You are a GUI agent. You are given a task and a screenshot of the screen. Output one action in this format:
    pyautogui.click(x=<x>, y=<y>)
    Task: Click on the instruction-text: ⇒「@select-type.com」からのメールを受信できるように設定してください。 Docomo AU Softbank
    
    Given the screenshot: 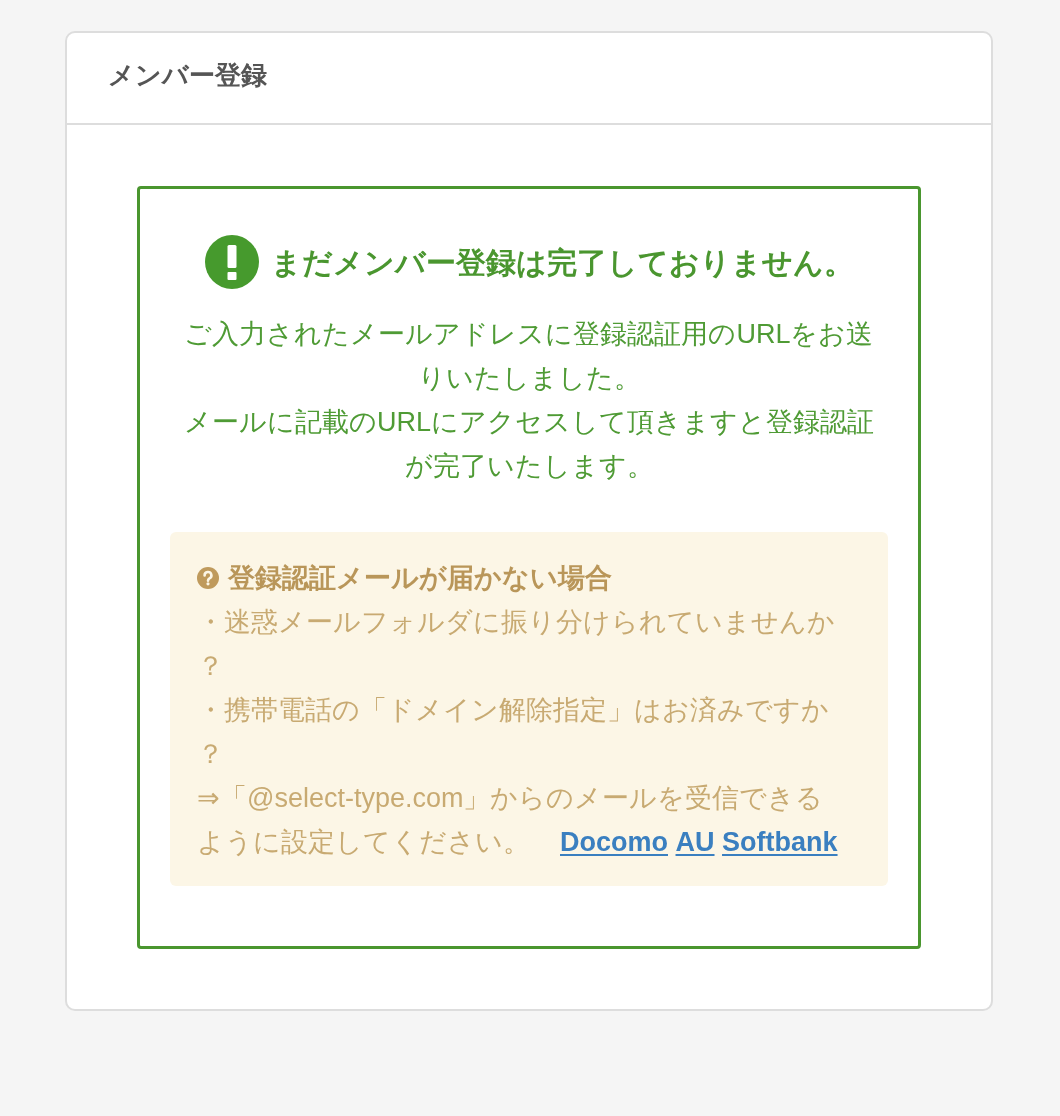 What is the action you would take?
    pyautogui.click(x=518, y=820)
    